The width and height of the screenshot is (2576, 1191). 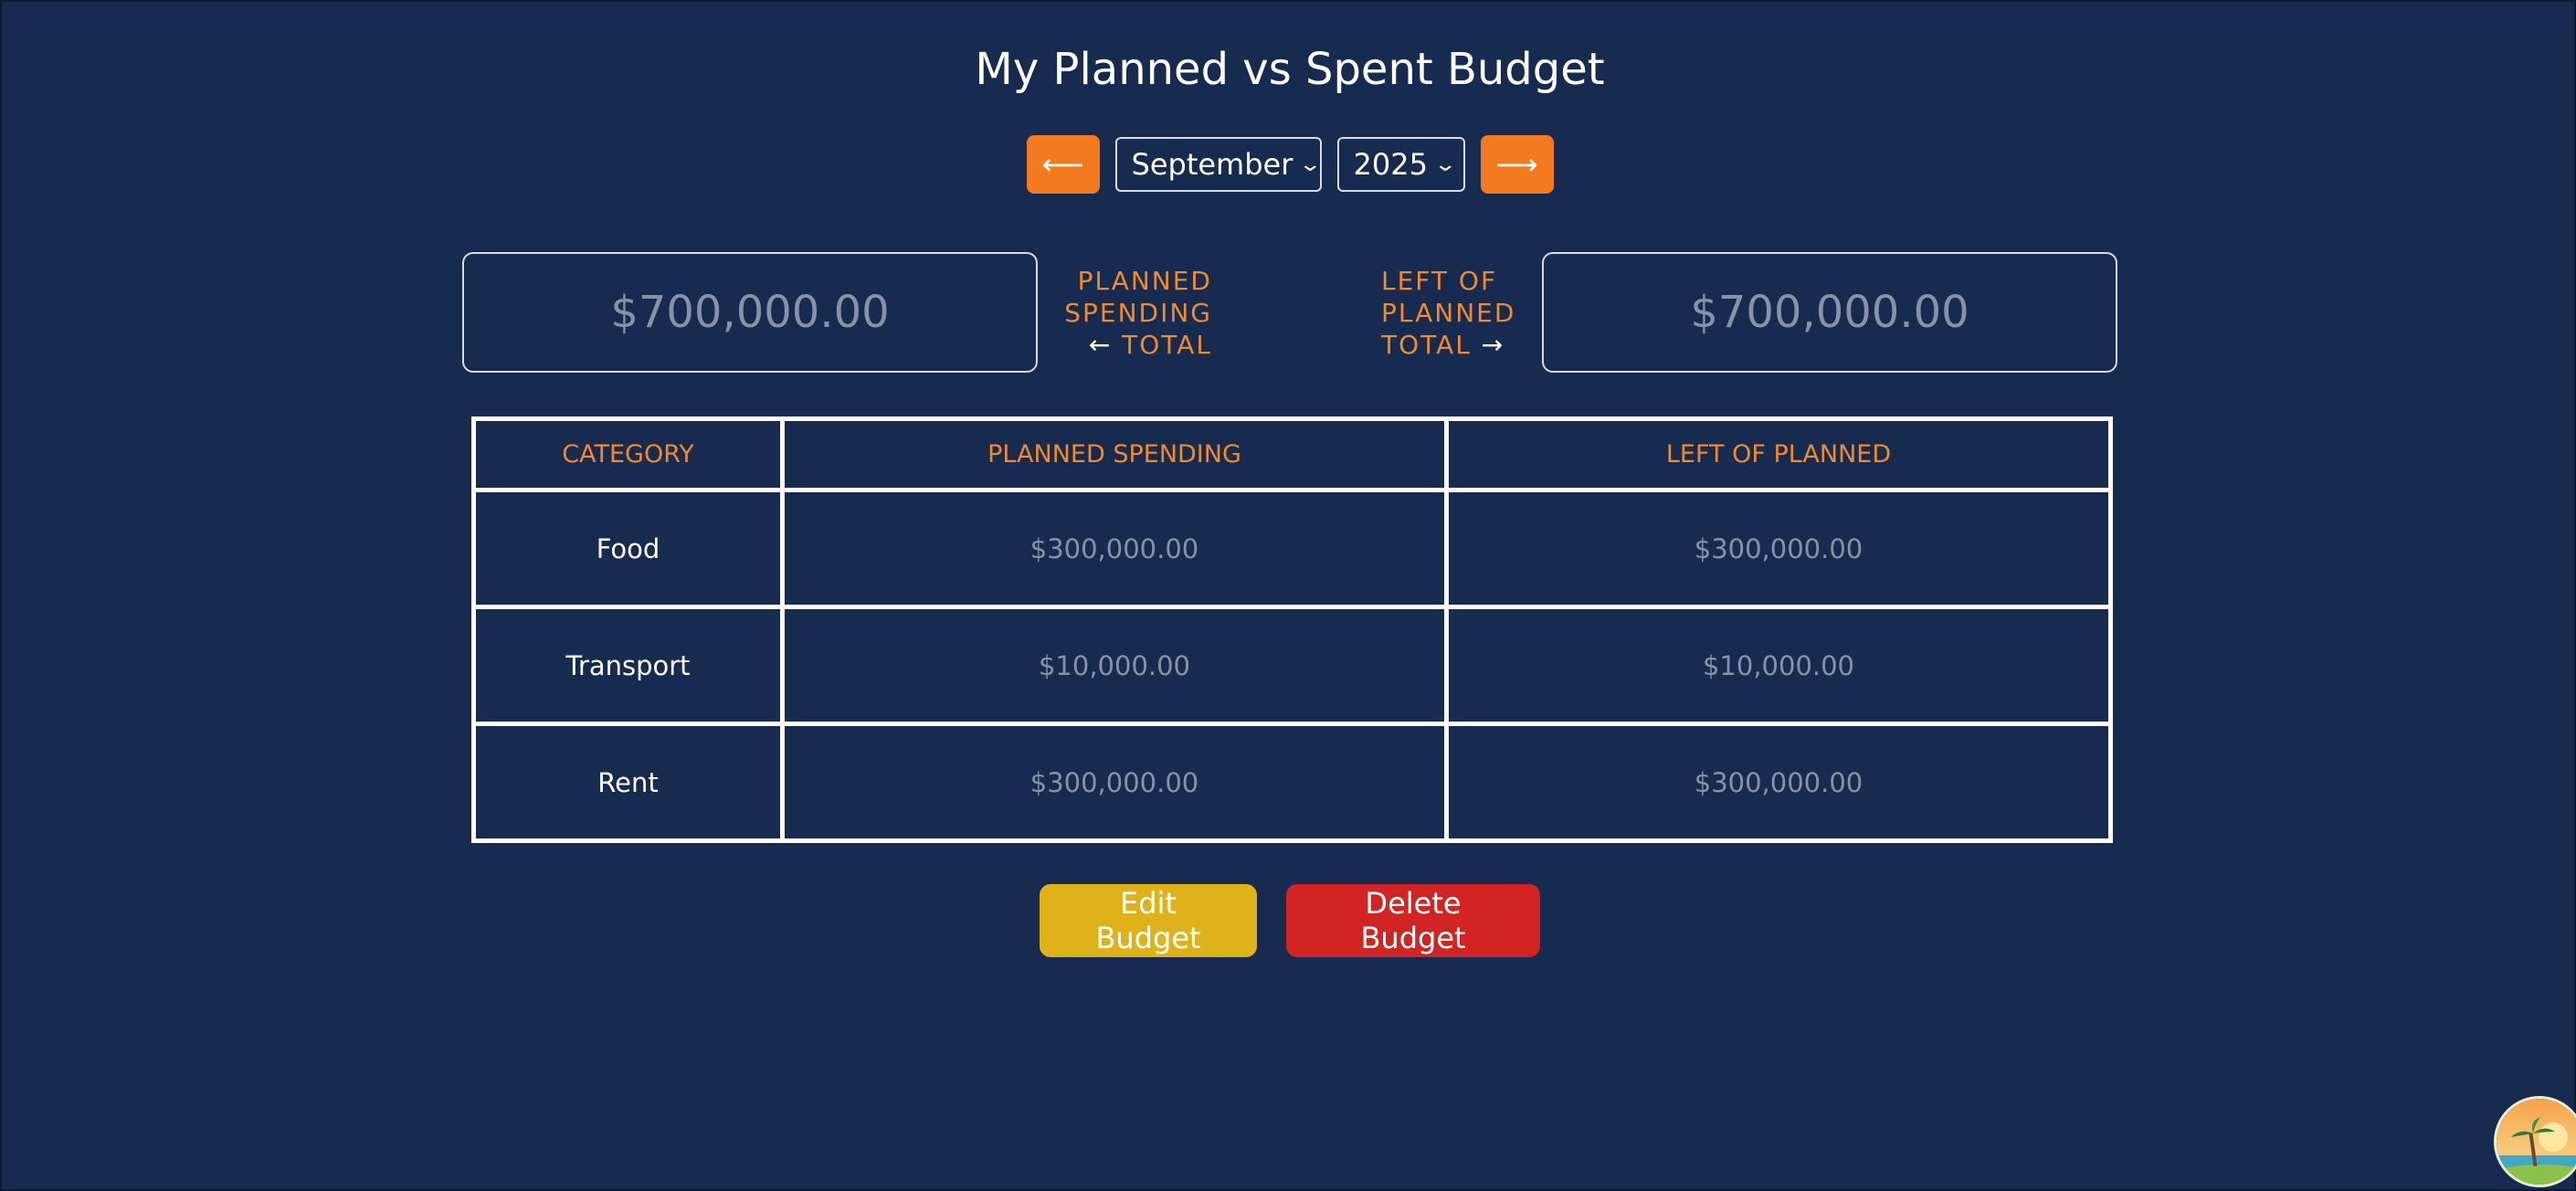 I want to click on arrow-left-icon: ⟵, so click(x=1062, y=164).